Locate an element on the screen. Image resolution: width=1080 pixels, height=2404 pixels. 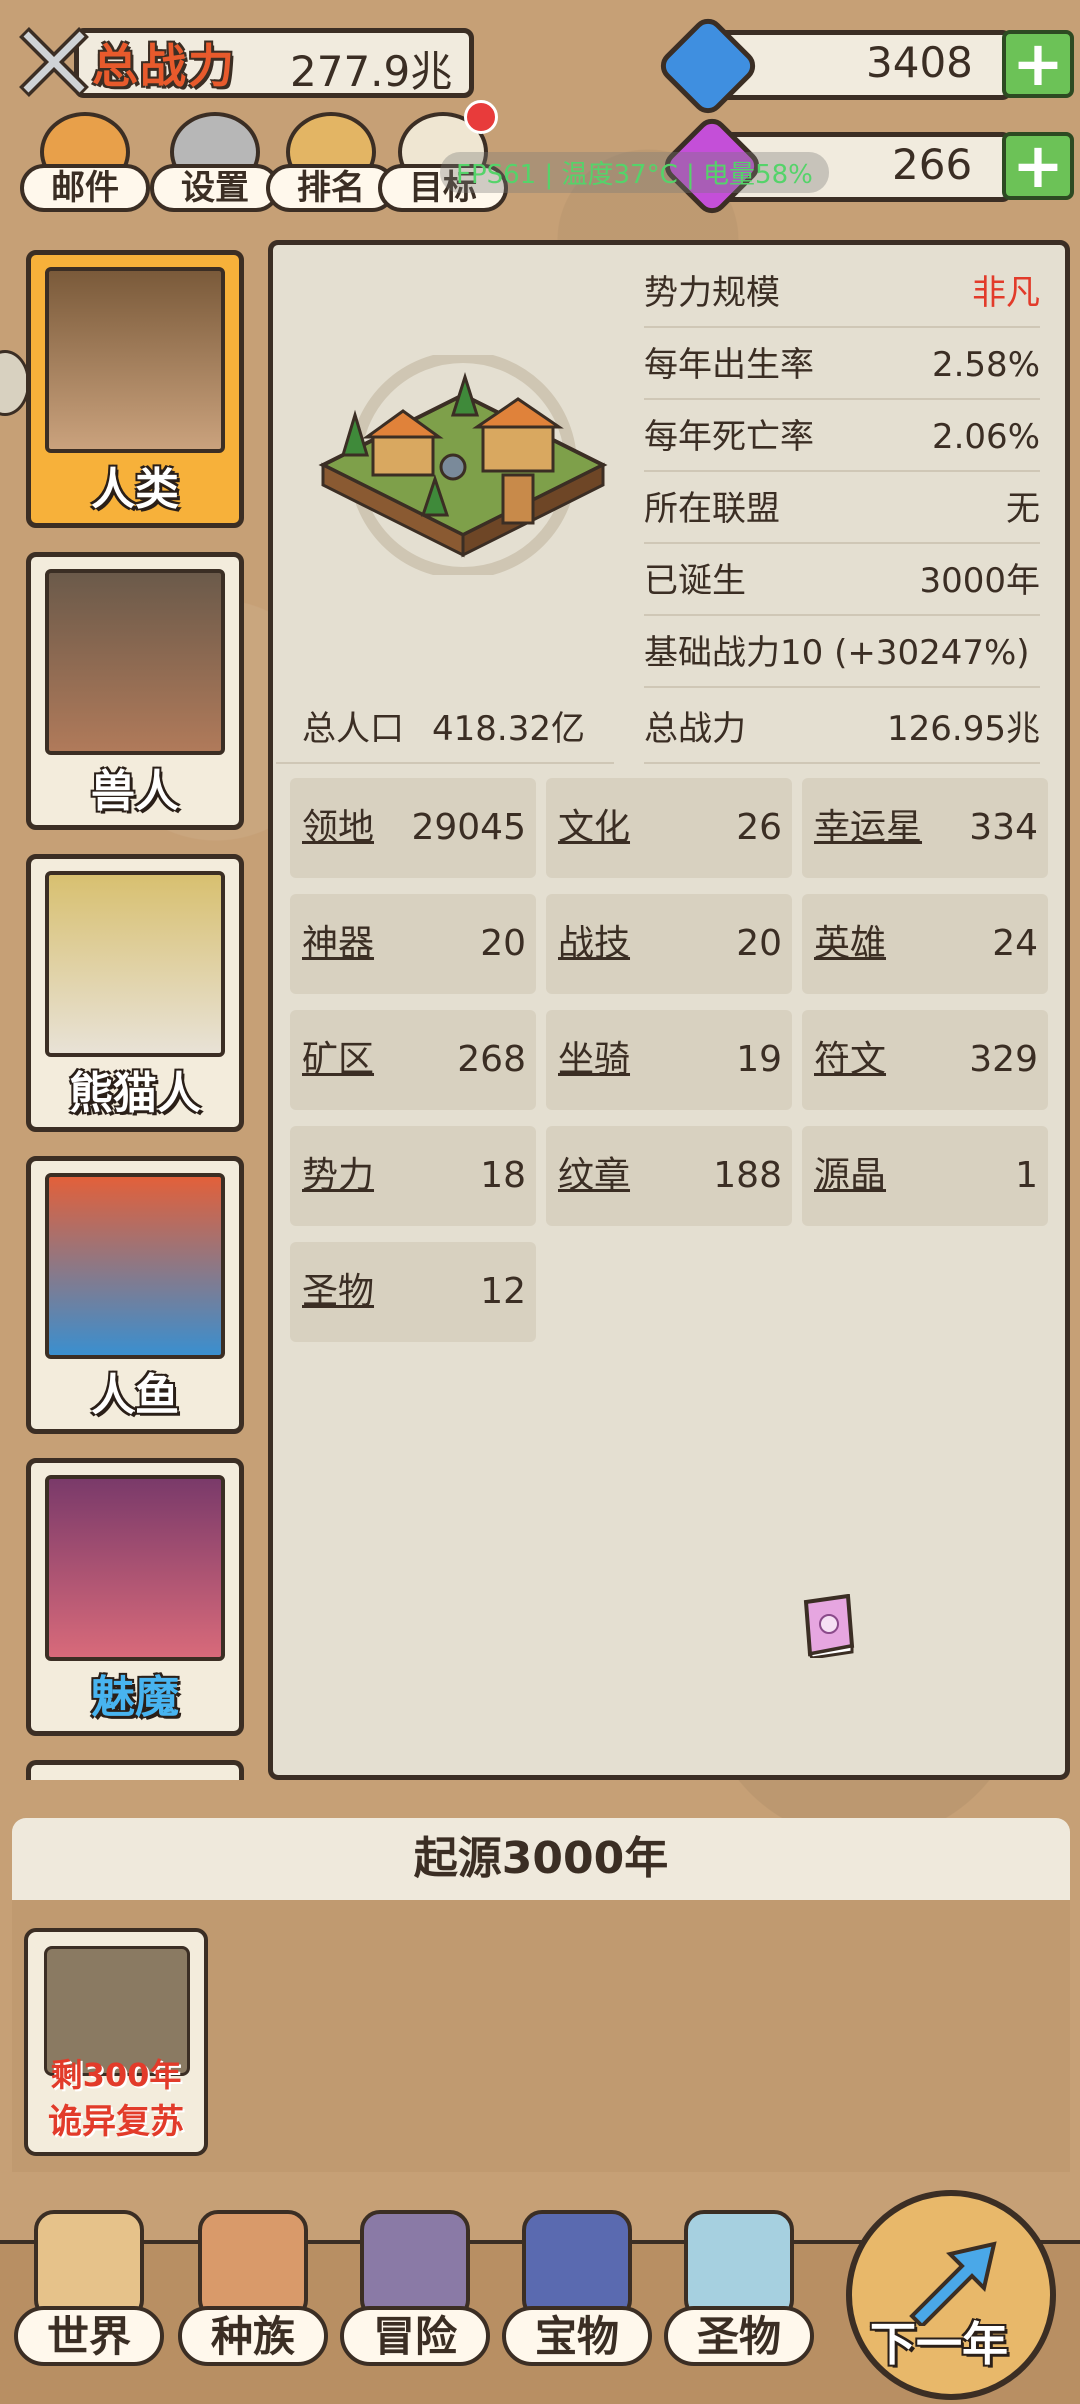
stat-value: 268 is located at coordinates (491, 1059).